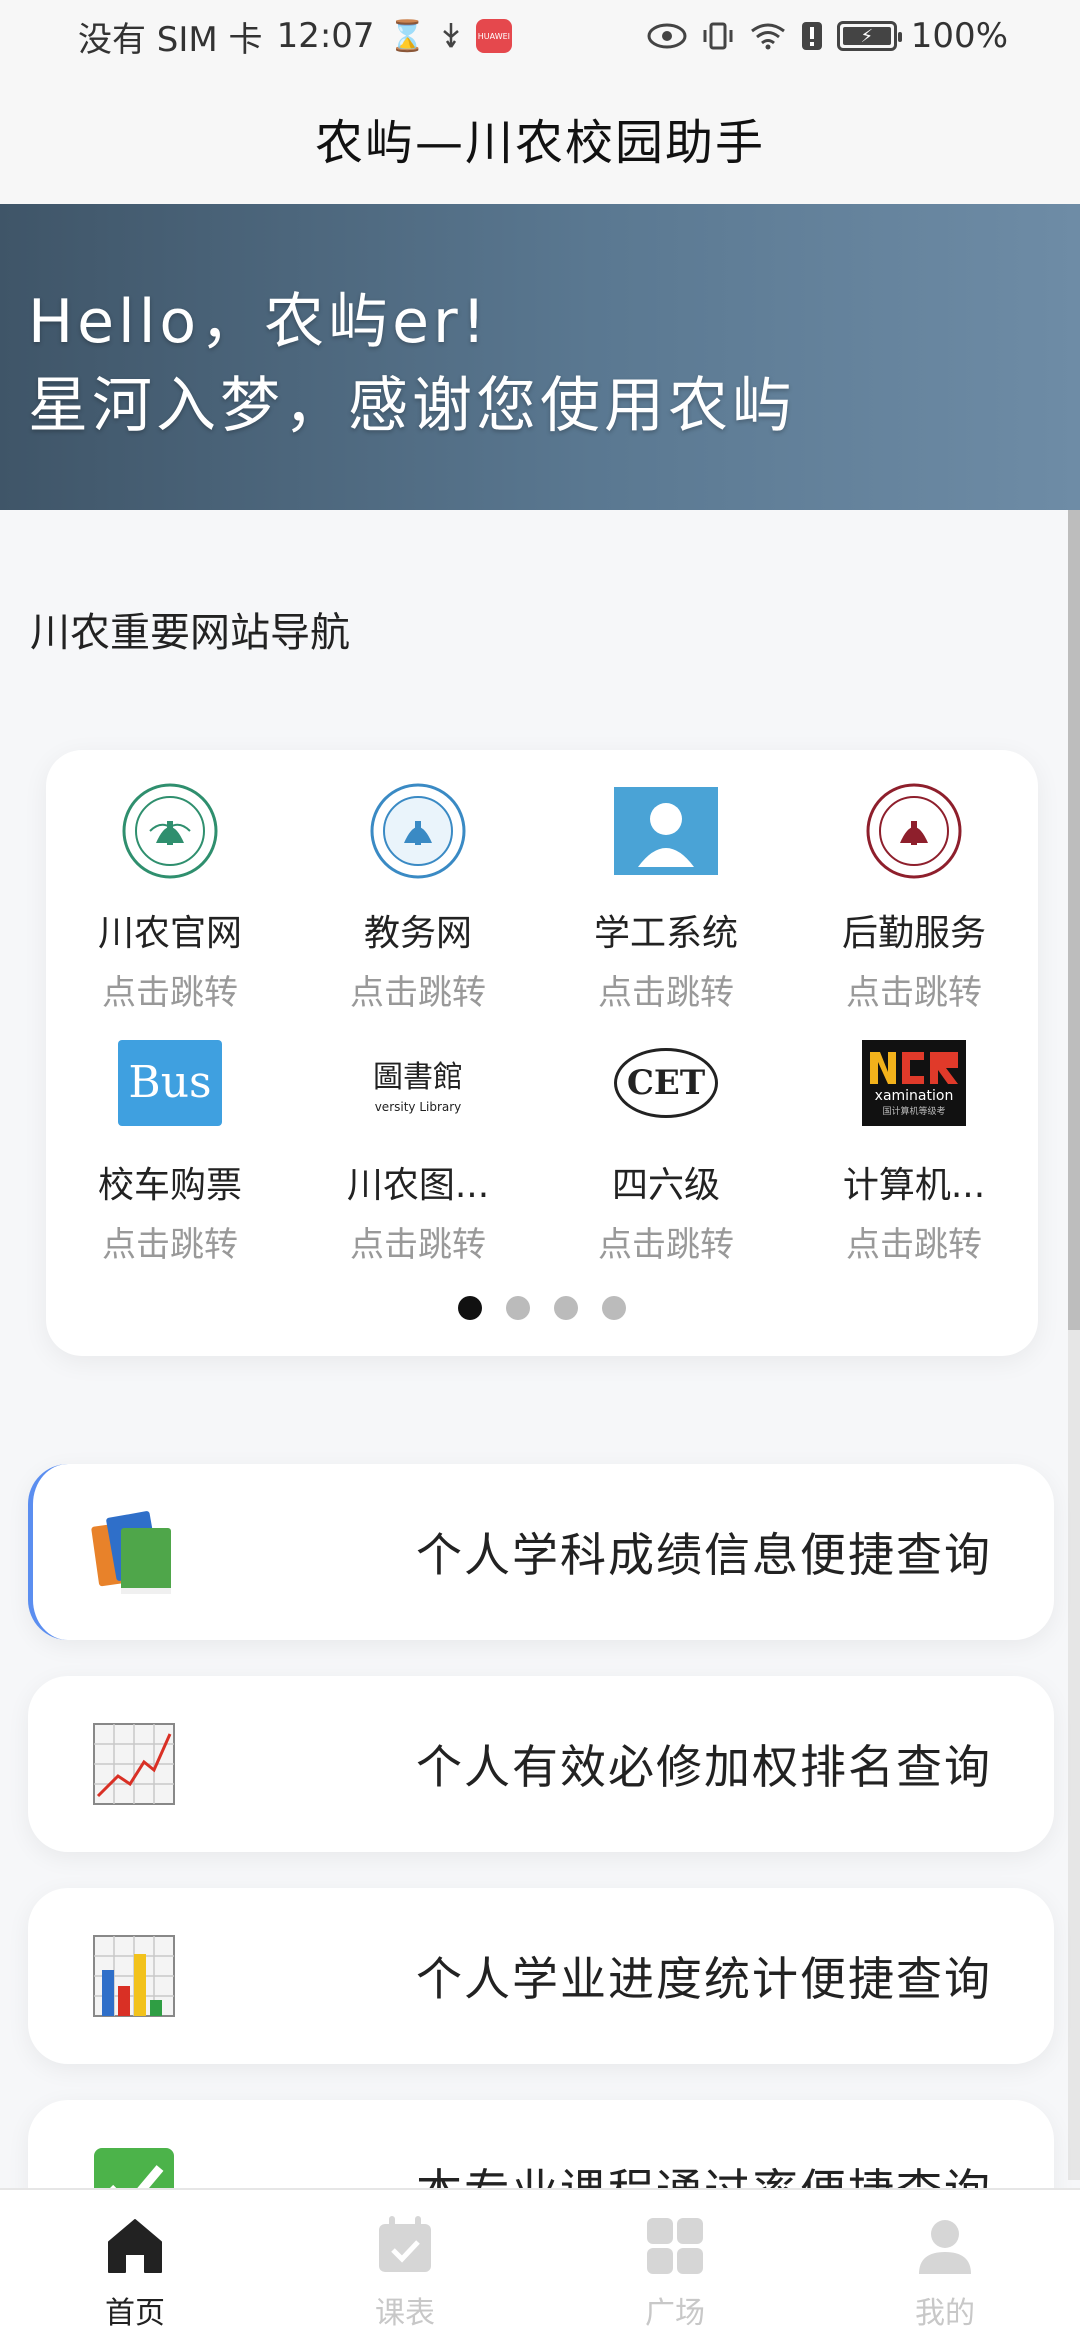 This screenshot has width=1080, height=2340. Describe the element at coordinates (139, 1552) in the screenshot. I see `books-icon` at that location.